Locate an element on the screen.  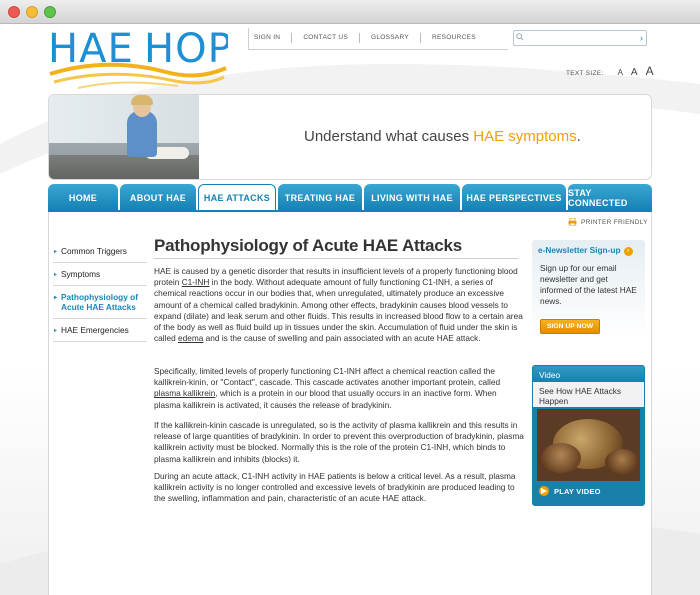
subnav-item-pathophysiology: ▸ Pathophysiology of Acute HAE Attacks is located at coordinates (100, 302).